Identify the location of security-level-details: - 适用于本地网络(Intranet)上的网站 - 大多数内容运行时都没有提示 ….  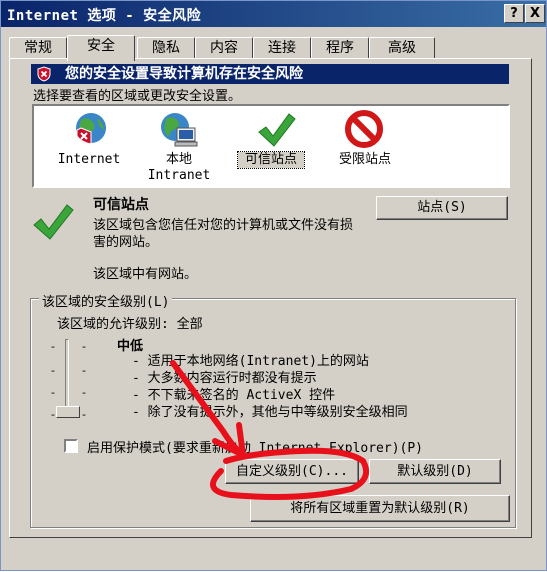
(270, 387).